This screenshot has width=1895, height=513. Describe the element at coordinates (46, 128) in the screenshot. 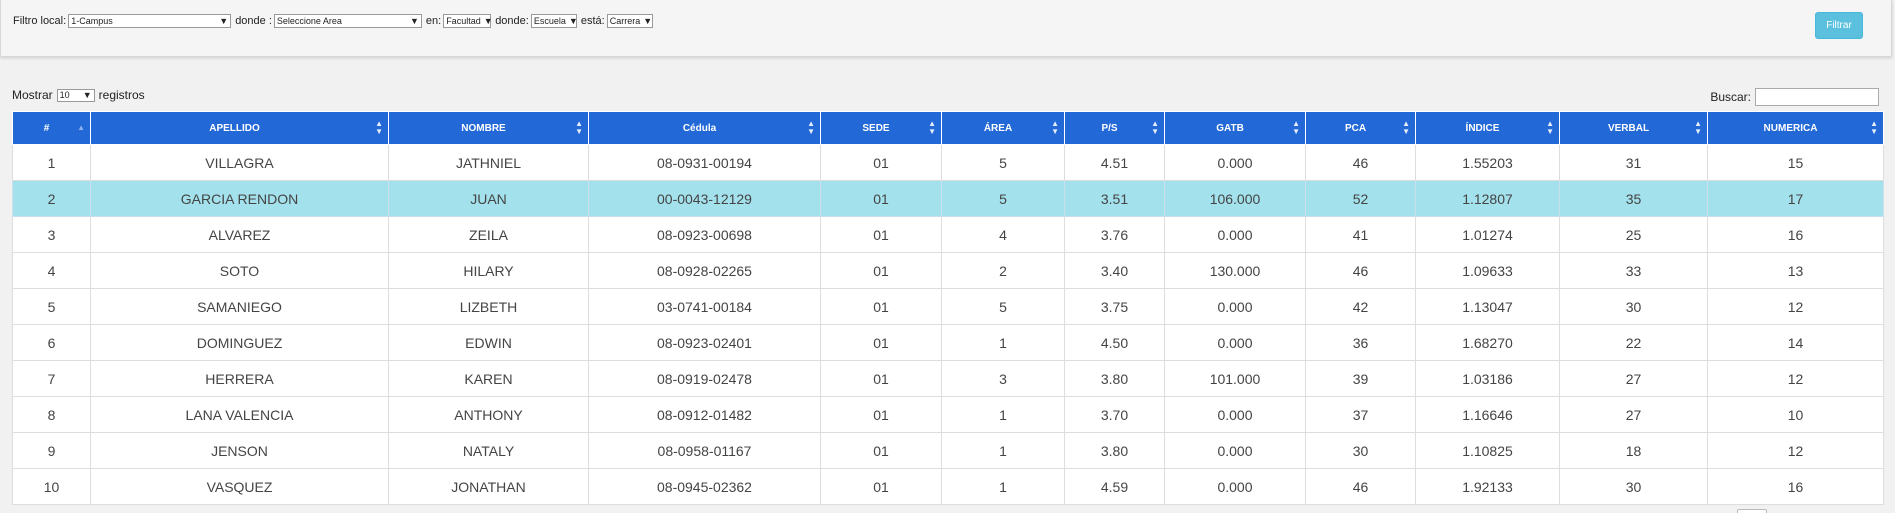

I see `column-header-label: #` at that location.